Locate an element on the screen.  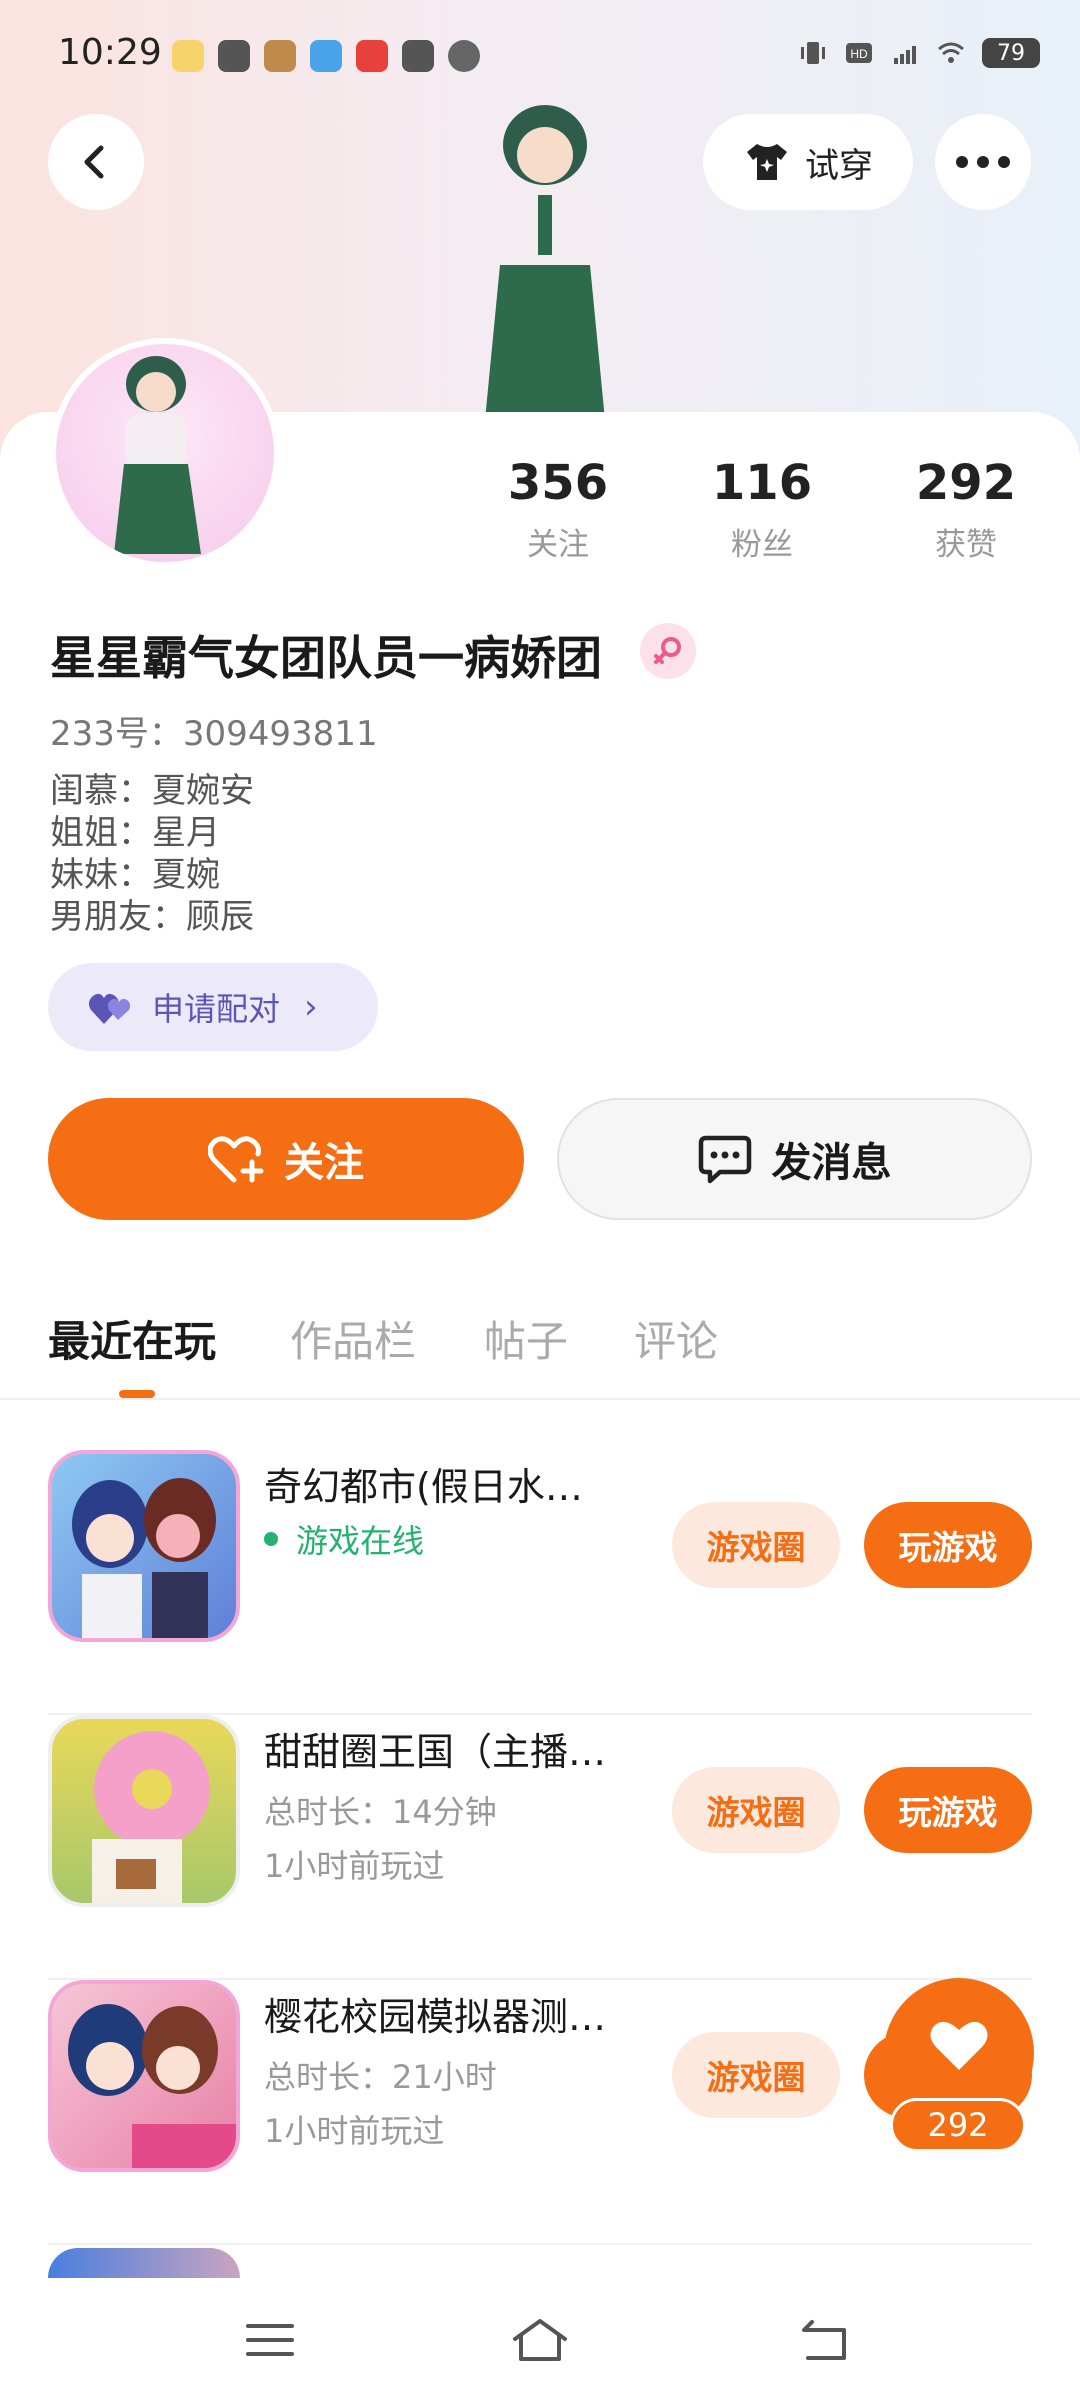
game-list-item: 奇幻都市(假日水… 游戏在线 游戏圈 玩游戏 is located at coordinates (540, 1582).